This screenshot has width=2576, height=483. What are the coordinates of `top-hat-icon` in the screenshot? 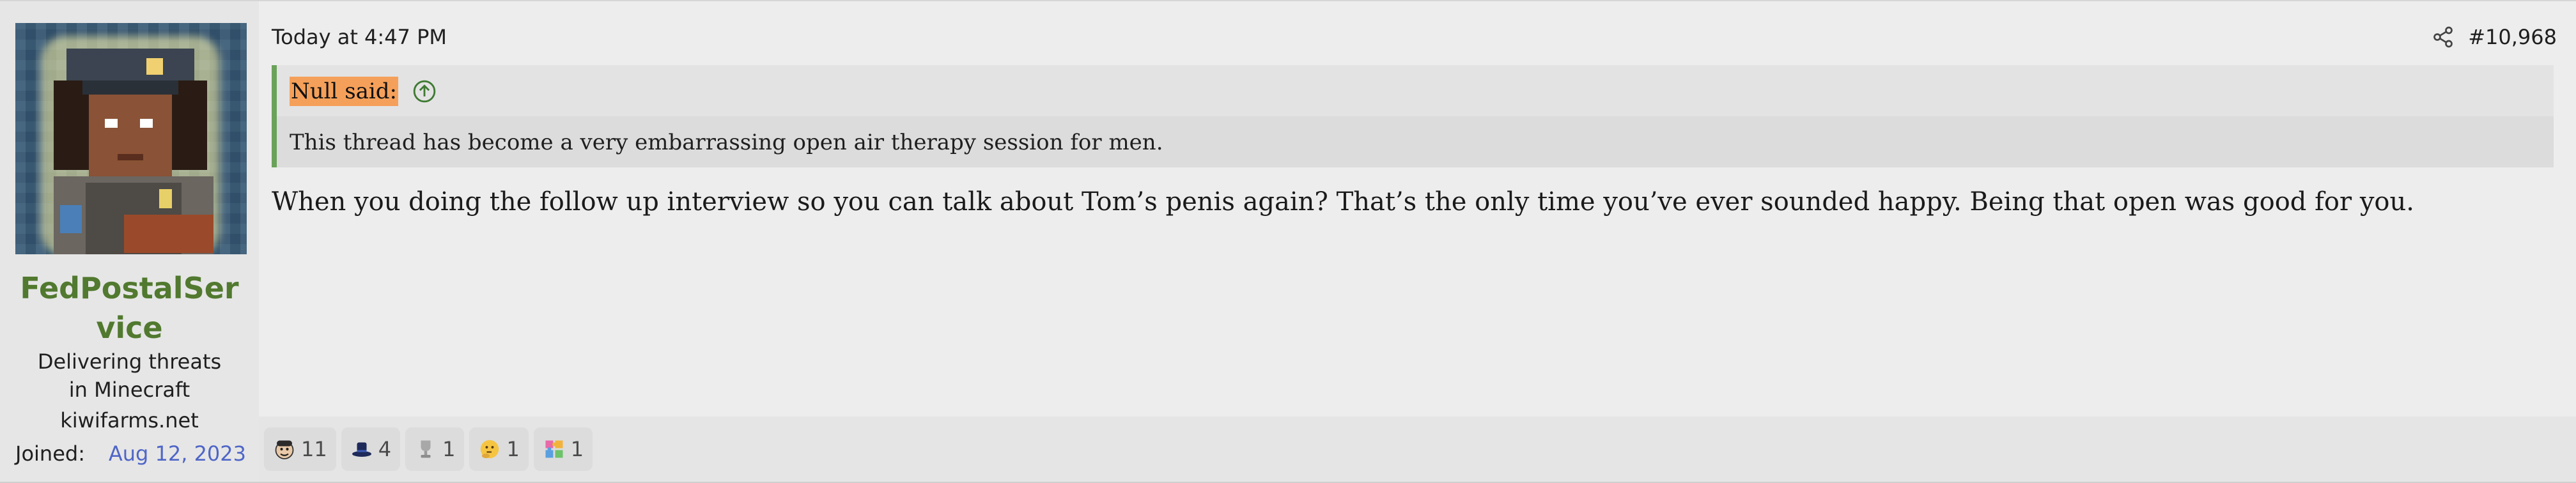 It's located at (362, 449).